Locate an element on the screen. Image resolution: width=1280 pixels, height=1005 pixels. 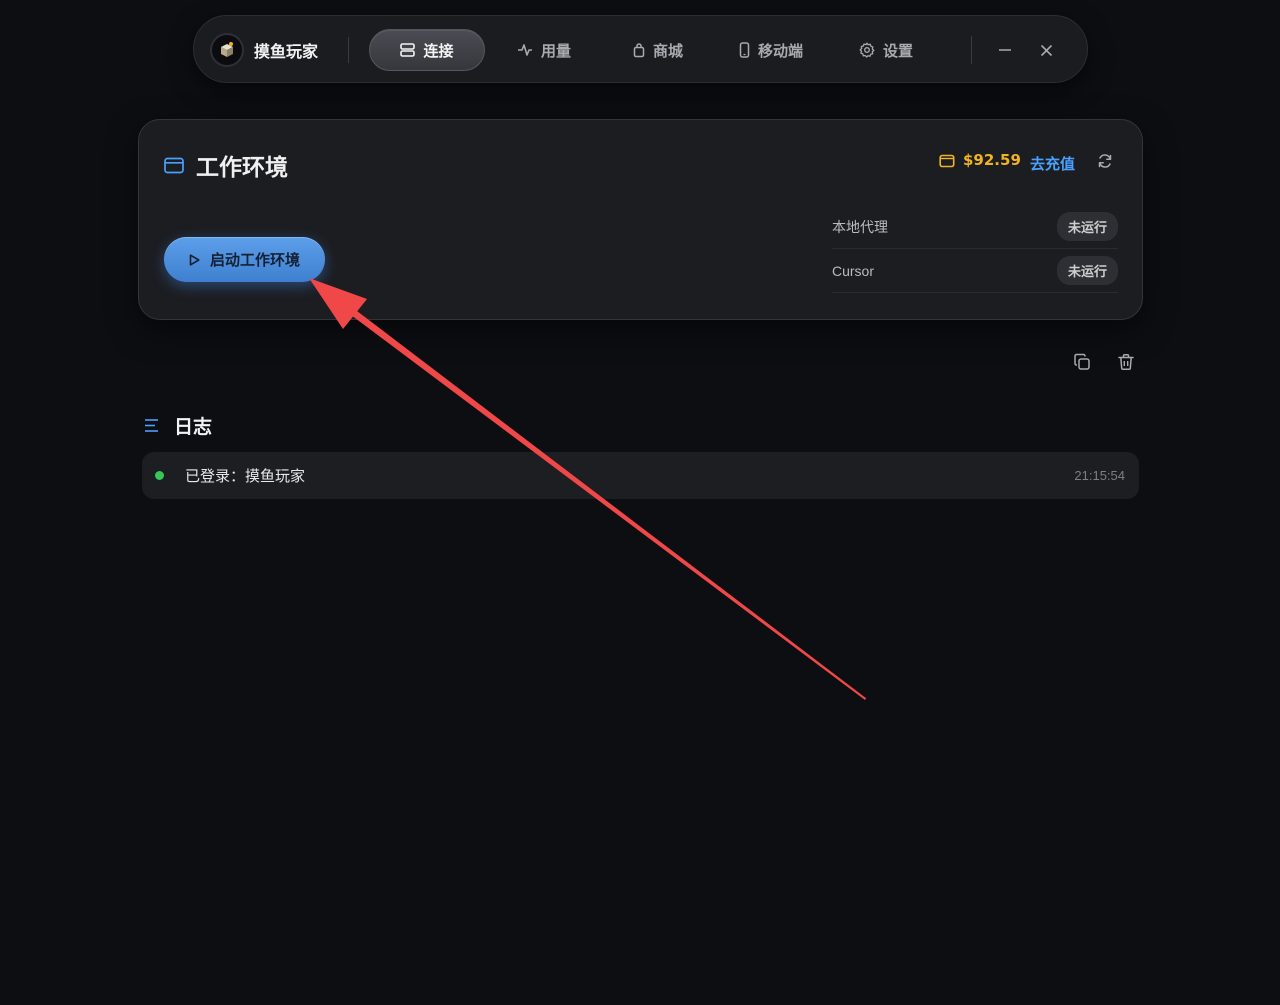
refresh-icon is located at coordinates (1105, 161).